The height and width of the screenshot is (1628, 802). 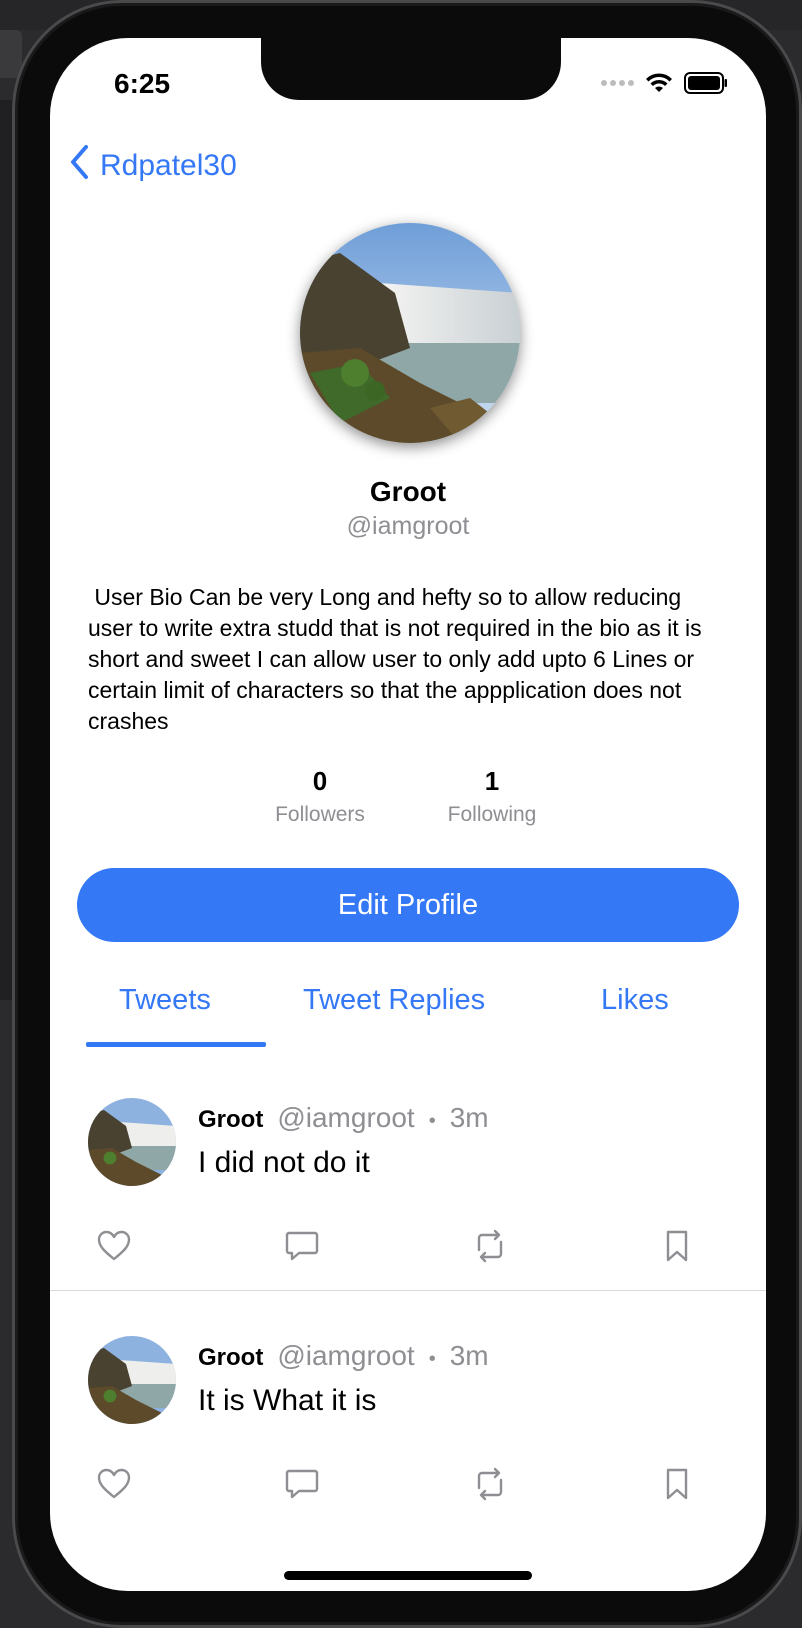 I want to click on chevron-left-icon, so click(x=79, y=166).